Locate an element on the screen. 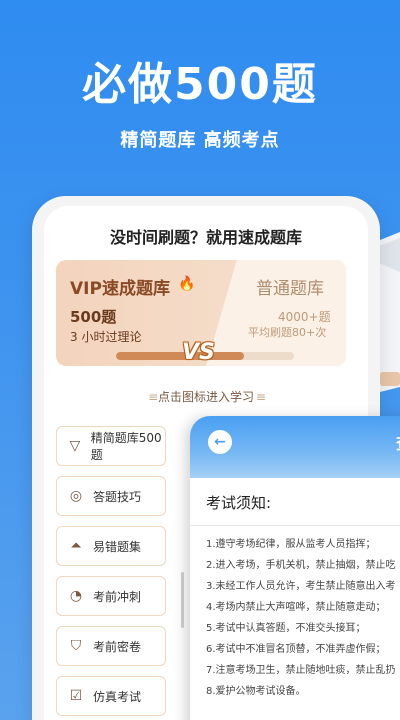 The width and height of the screenshot is (400, 720). menu-item-error-prone: ⏶ 易错题集 is located at coordinates (111, 546).